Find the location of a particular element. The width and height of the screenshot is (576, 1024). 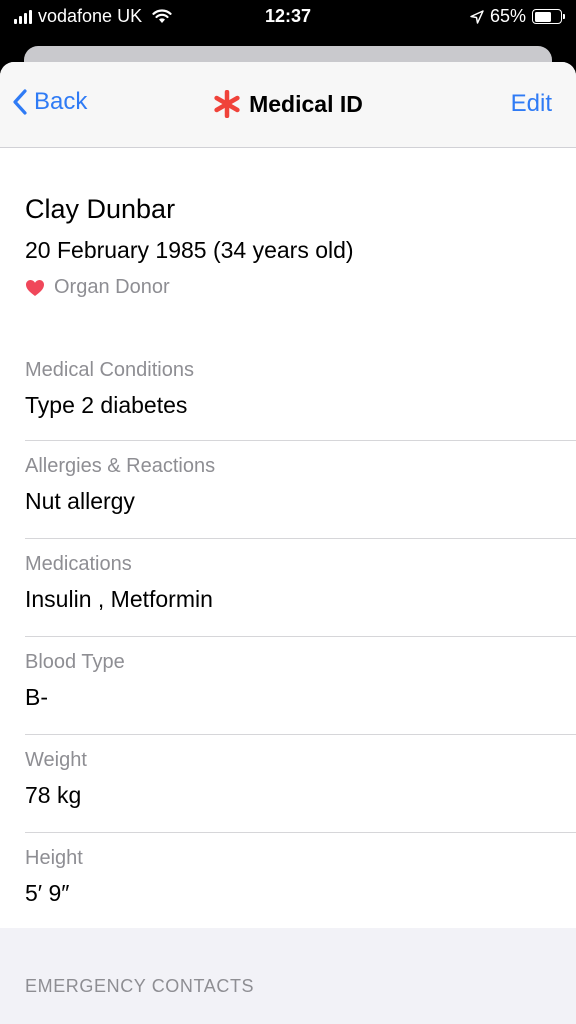

field-weight: Weight 78 kg is located at coordinates (300, 784).